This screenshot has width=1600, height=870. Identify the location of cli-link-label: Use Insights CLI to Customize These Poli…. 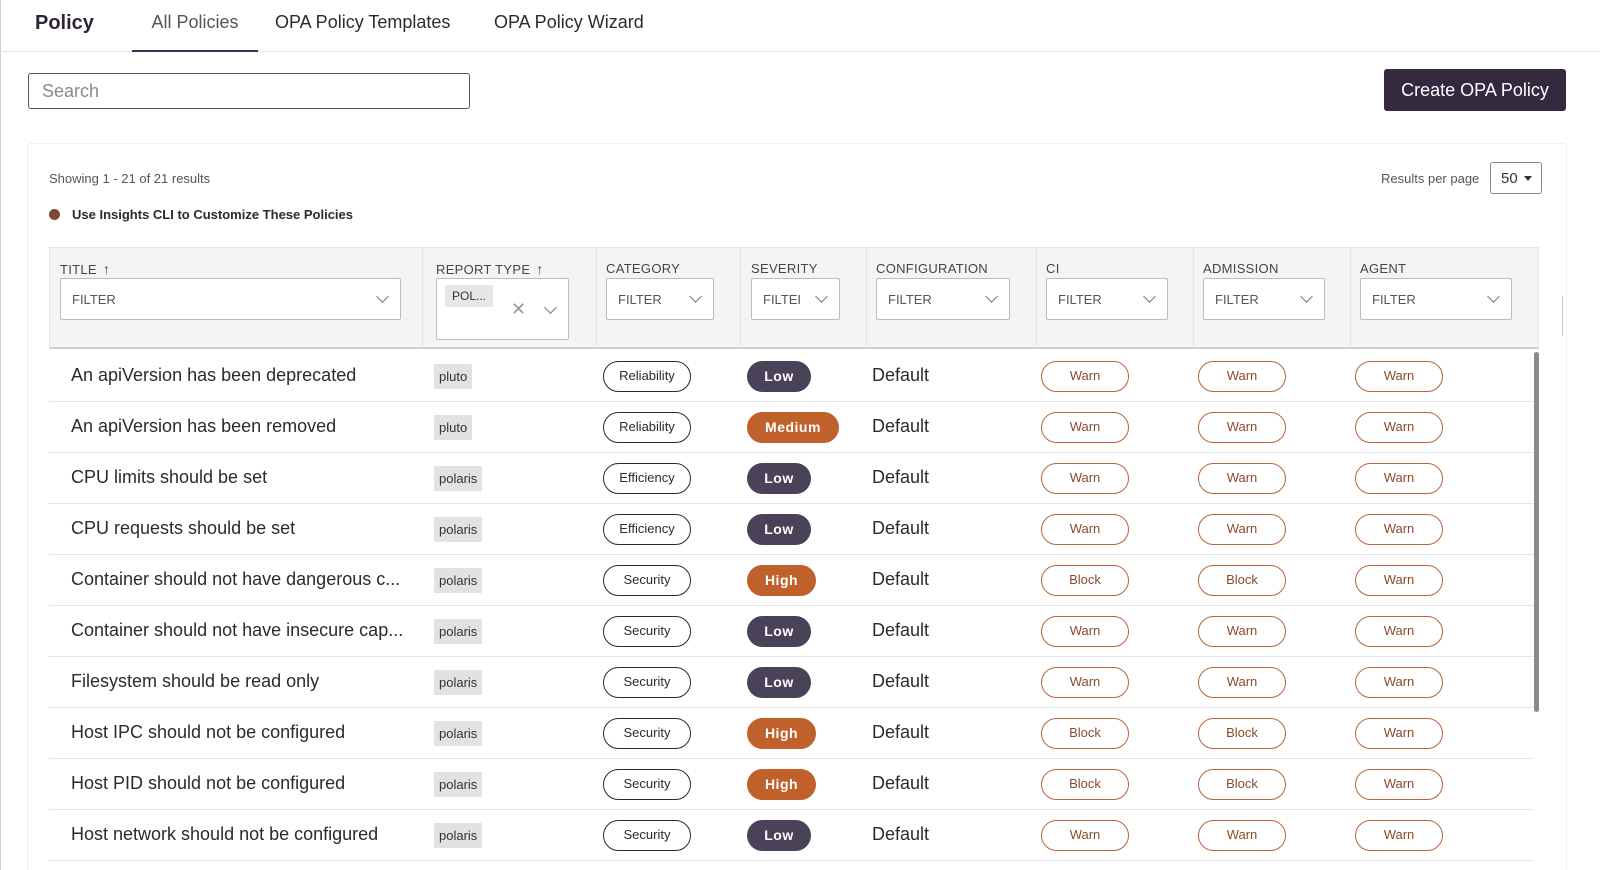
(213, 214).